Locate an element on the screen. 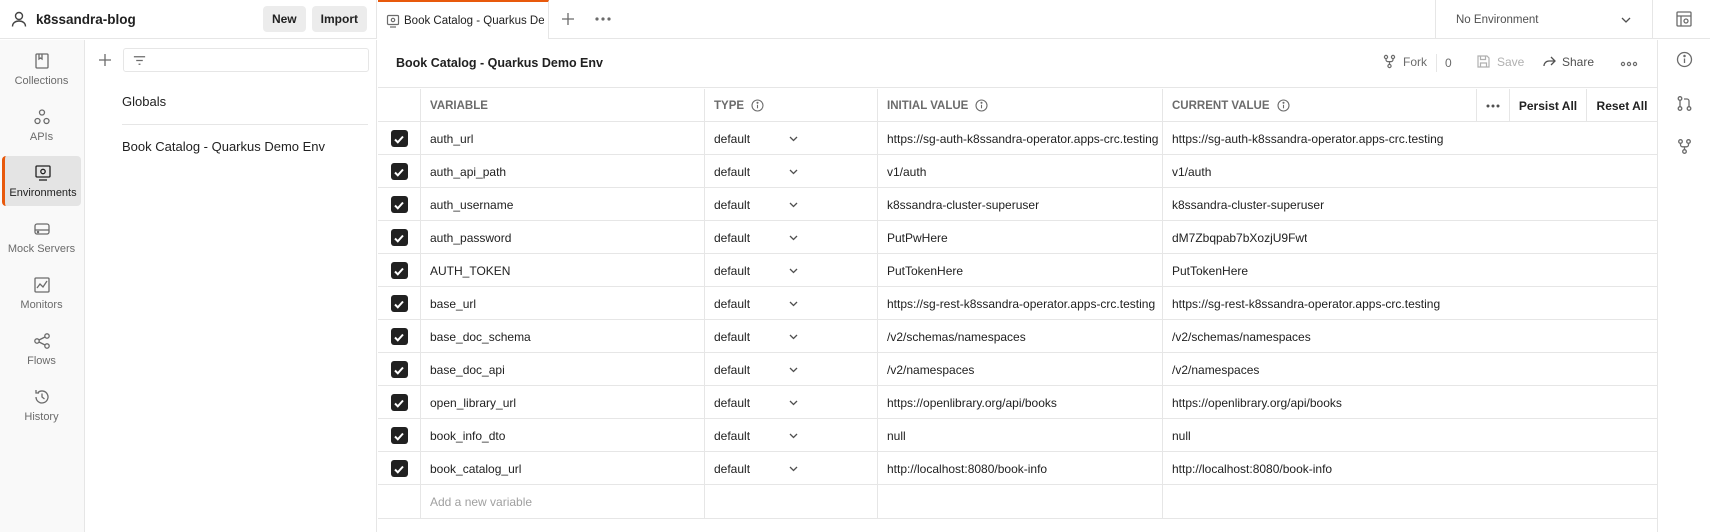 The width and height of the screenshot is (1710, 532). current-value-cell: /v2/namespaces is located at coordinates (1410, 369).